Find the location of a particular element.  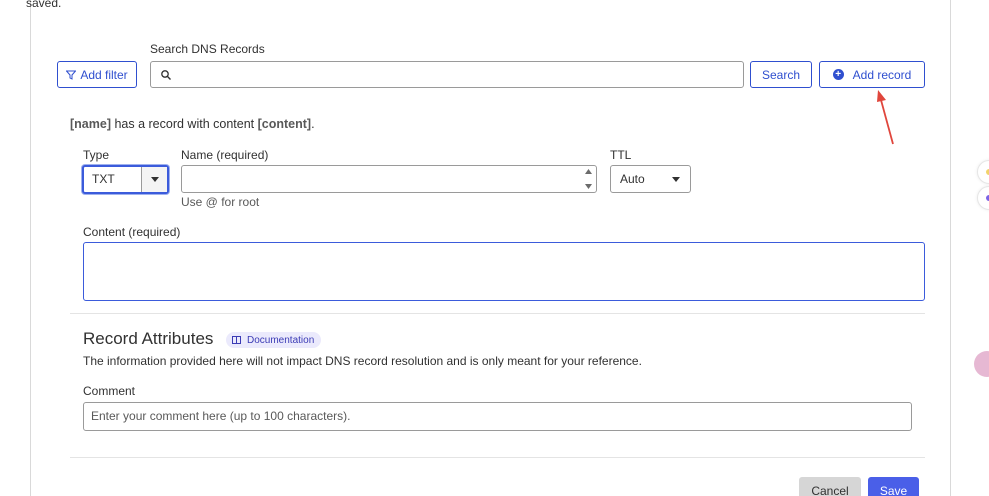

hint-end: . is located at coordinates (313, 124).